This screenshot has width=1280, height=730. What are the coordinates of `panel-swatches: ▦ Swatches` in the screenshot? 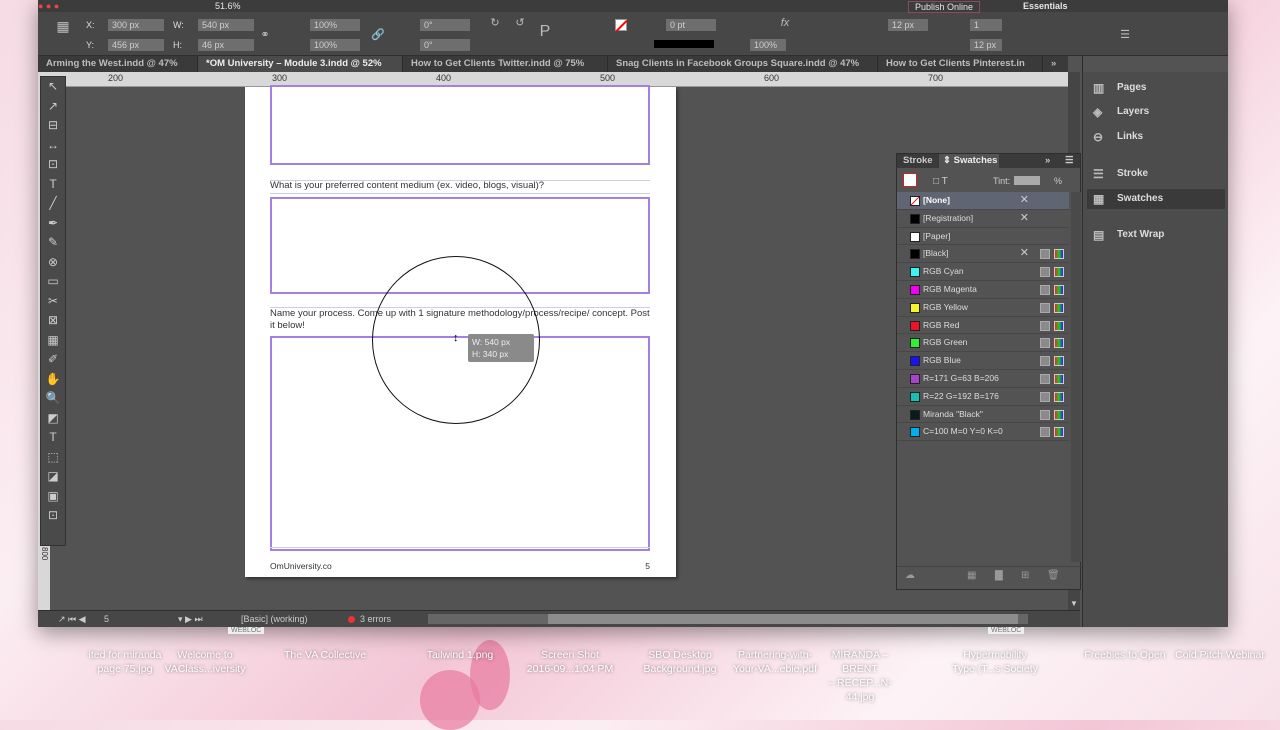 It's located at (1156, 199).